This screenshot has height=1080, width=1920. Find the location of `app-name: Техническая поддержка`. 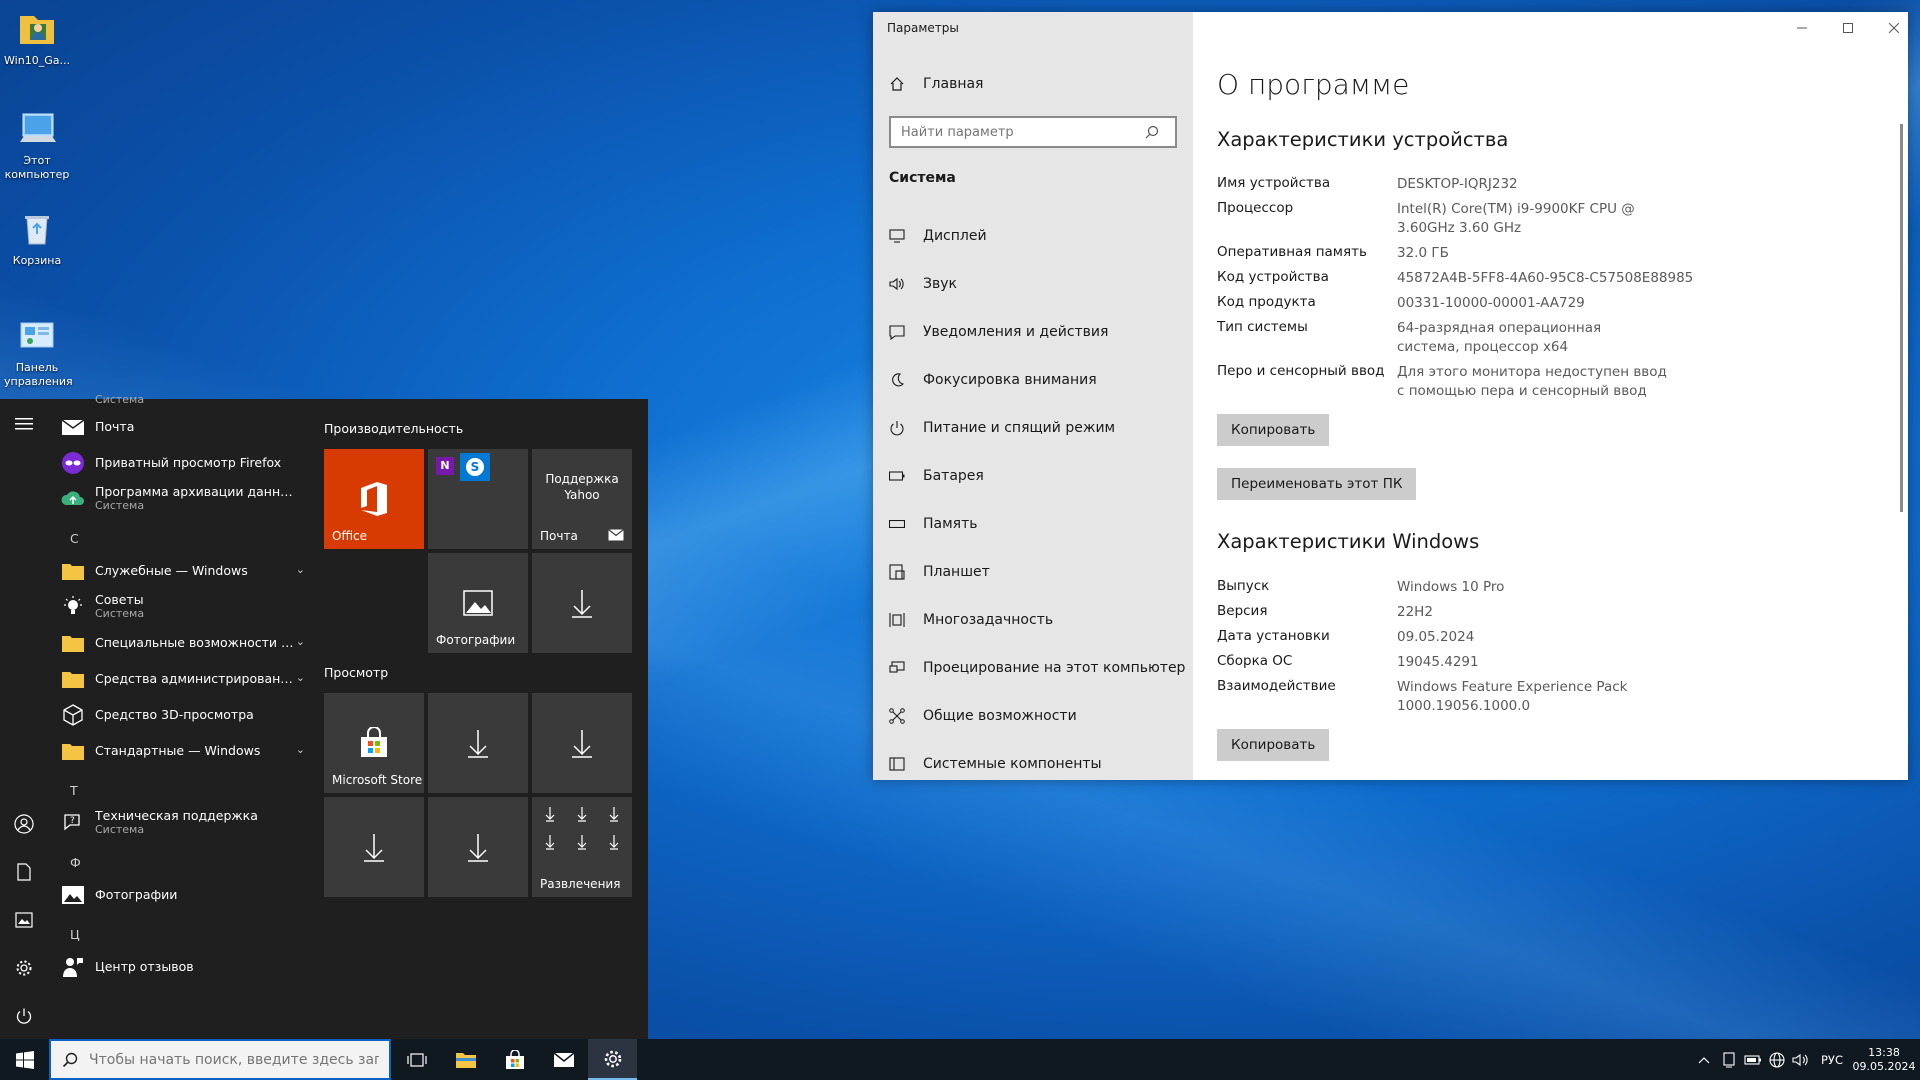

app-name: Техническая поддержка is located at coordinates (176, 816).